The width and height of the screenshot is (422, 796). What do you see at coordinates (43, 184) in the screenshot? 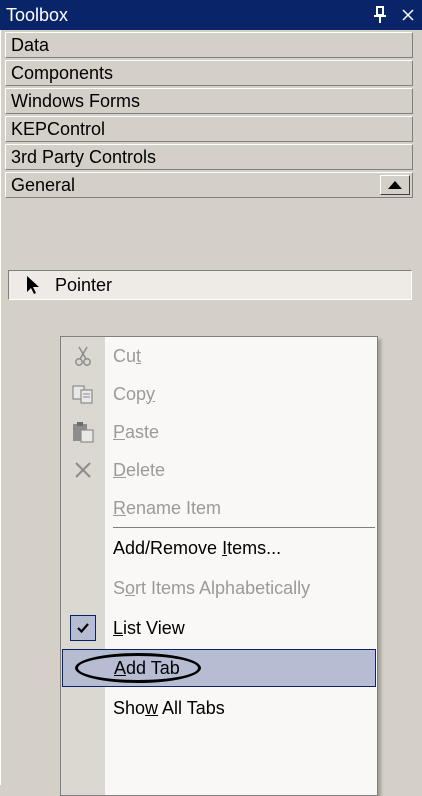
I see `tab-label: General` at bounding box center [43, 184].